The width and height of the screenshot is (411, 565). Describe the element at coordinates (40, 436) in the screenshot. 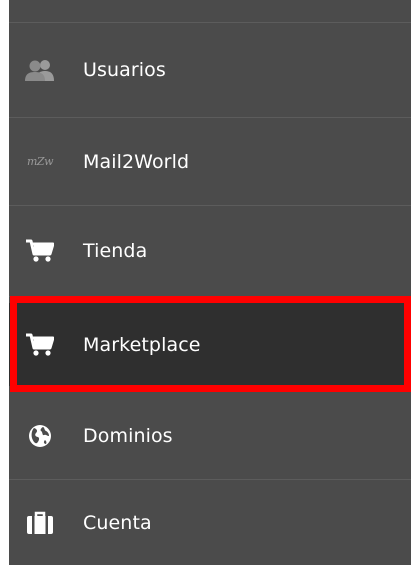

I see `globe-icon` at that location.